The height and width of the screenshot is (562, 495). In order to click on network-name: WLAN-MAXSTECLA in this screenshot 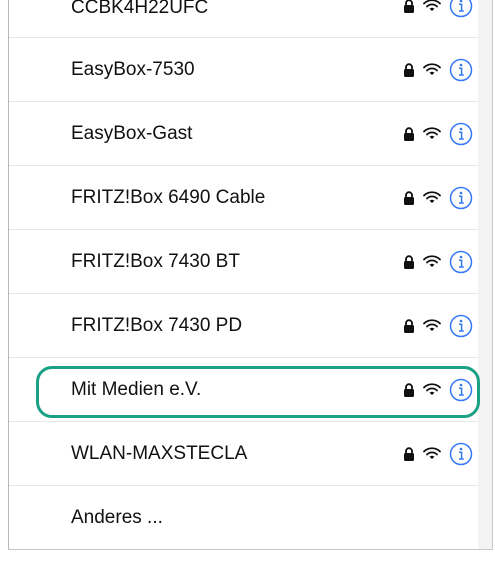, I will do `click(159, 453)`.